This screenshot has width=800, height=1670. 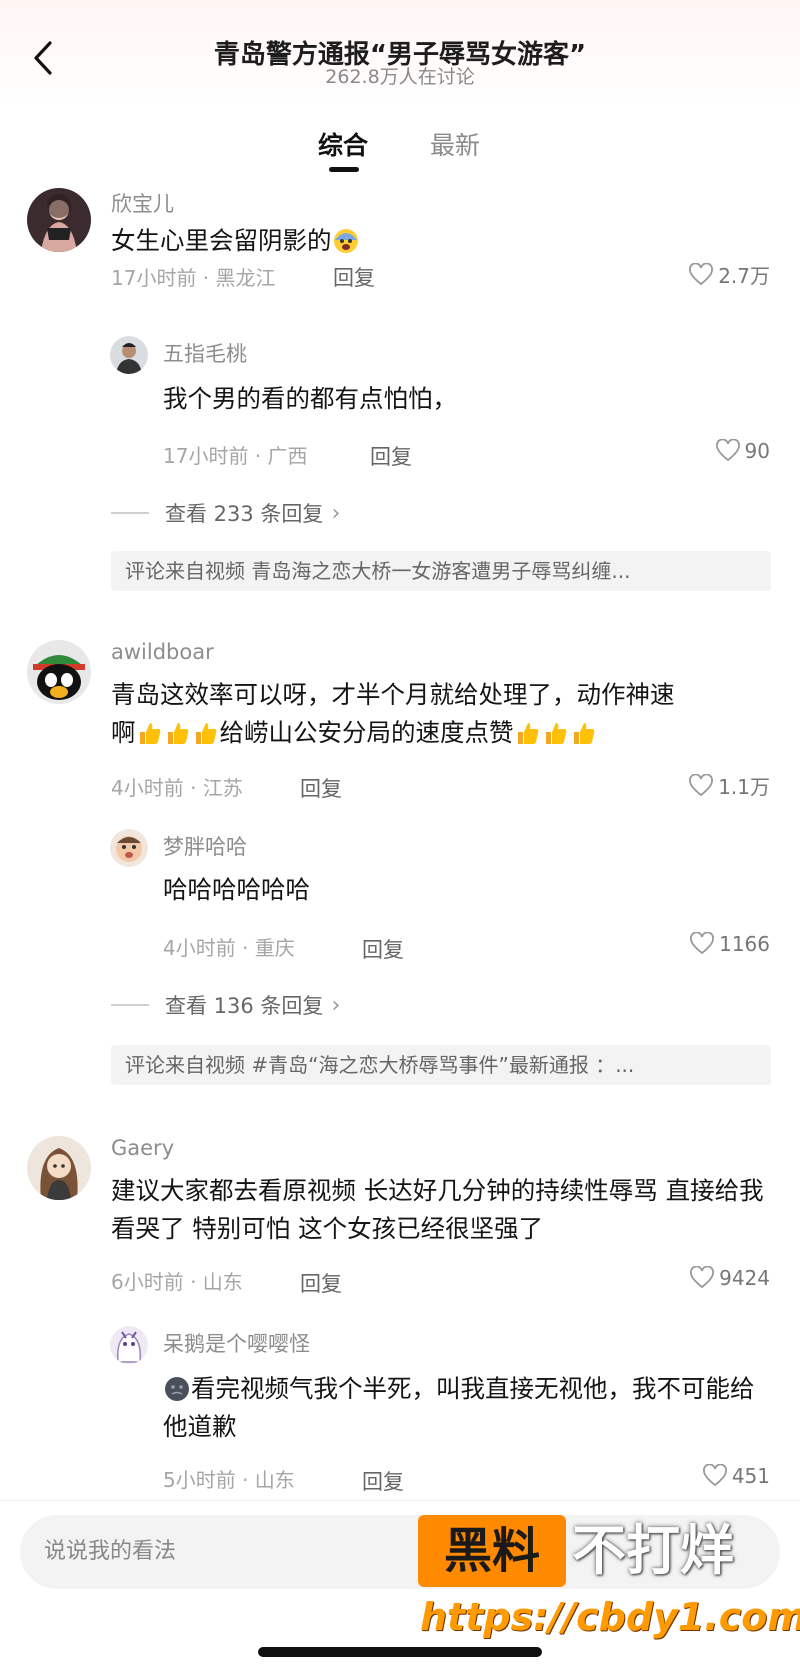 What do you see at coordinates (235, 456) in the screenshot?
I see `reply-meta: 17小时前 · 广西` at bounding box center [235, 456].